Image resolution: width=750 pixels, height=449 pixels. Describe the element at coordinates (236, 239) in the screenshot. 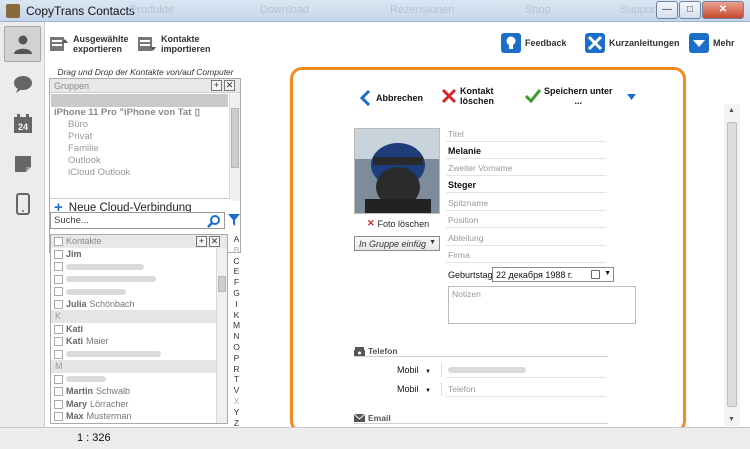

I see `alphabet-letter: A` at that location.